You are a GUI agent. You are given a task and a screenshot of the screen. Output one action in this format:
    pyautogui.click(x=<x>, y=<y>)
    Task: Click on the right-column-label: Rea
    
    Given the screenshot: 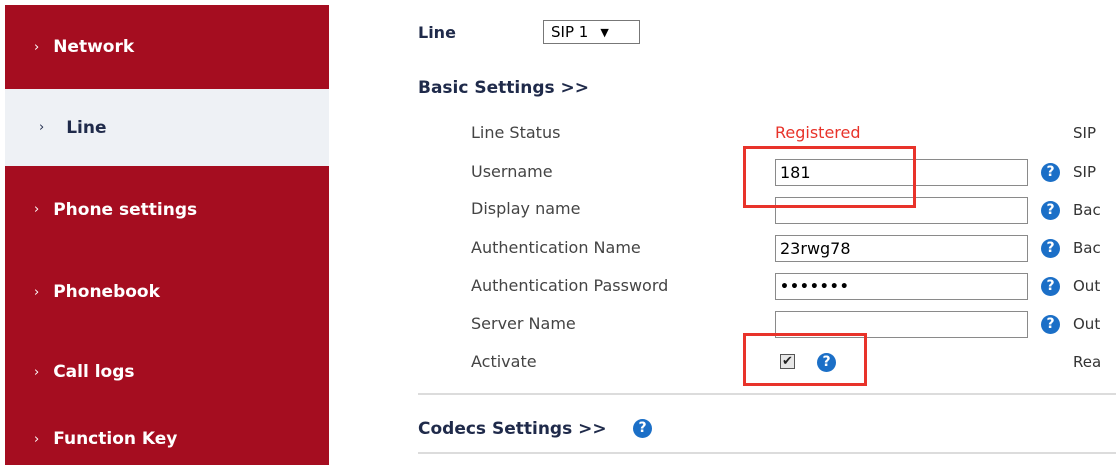 What is the action you would take?
    pyautogui.click(x=1087, y=362)
    